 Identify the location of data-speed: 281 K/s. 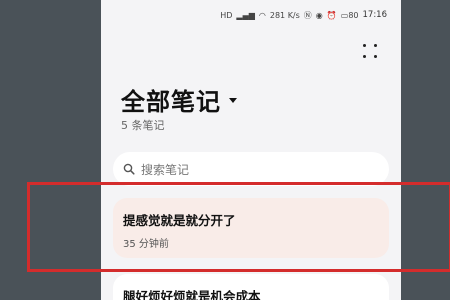
(284, 15).